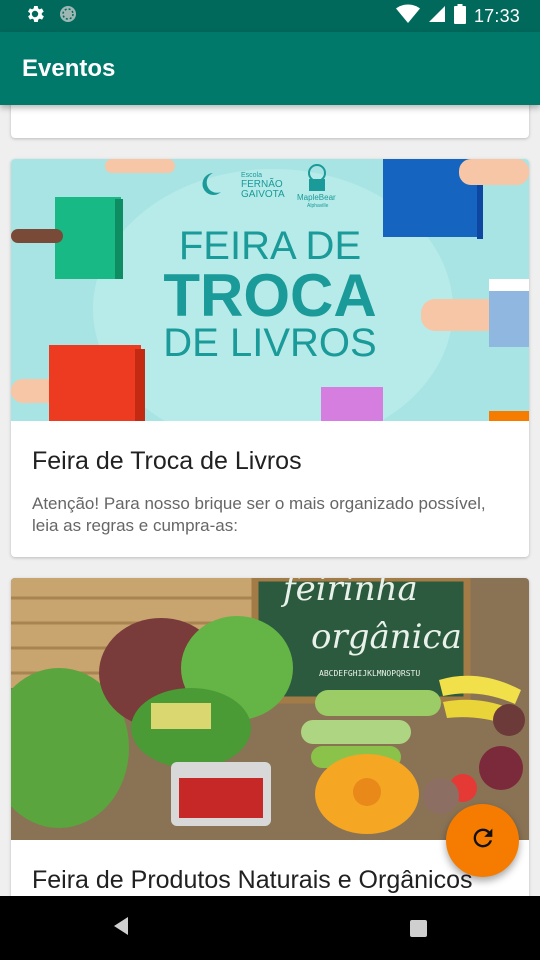 This screenshot has height=960, width=540. I want to click on status-time: 17:33, so click(496, 15).